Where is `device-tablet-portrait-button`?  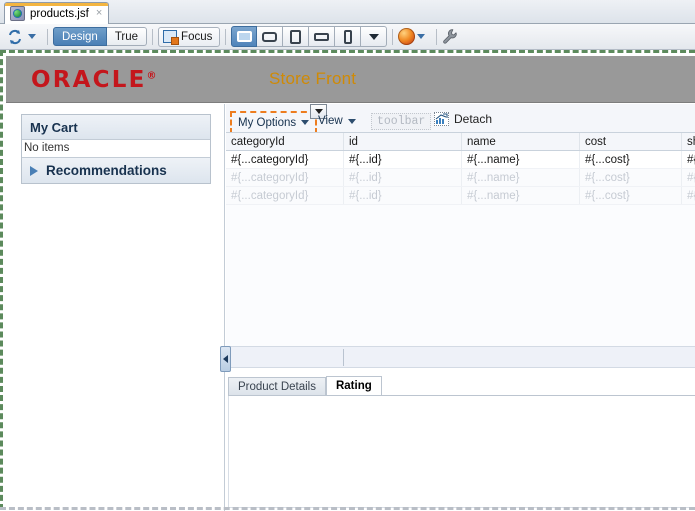
device-tablet-portrait-button is located at coordinates (296, 36).